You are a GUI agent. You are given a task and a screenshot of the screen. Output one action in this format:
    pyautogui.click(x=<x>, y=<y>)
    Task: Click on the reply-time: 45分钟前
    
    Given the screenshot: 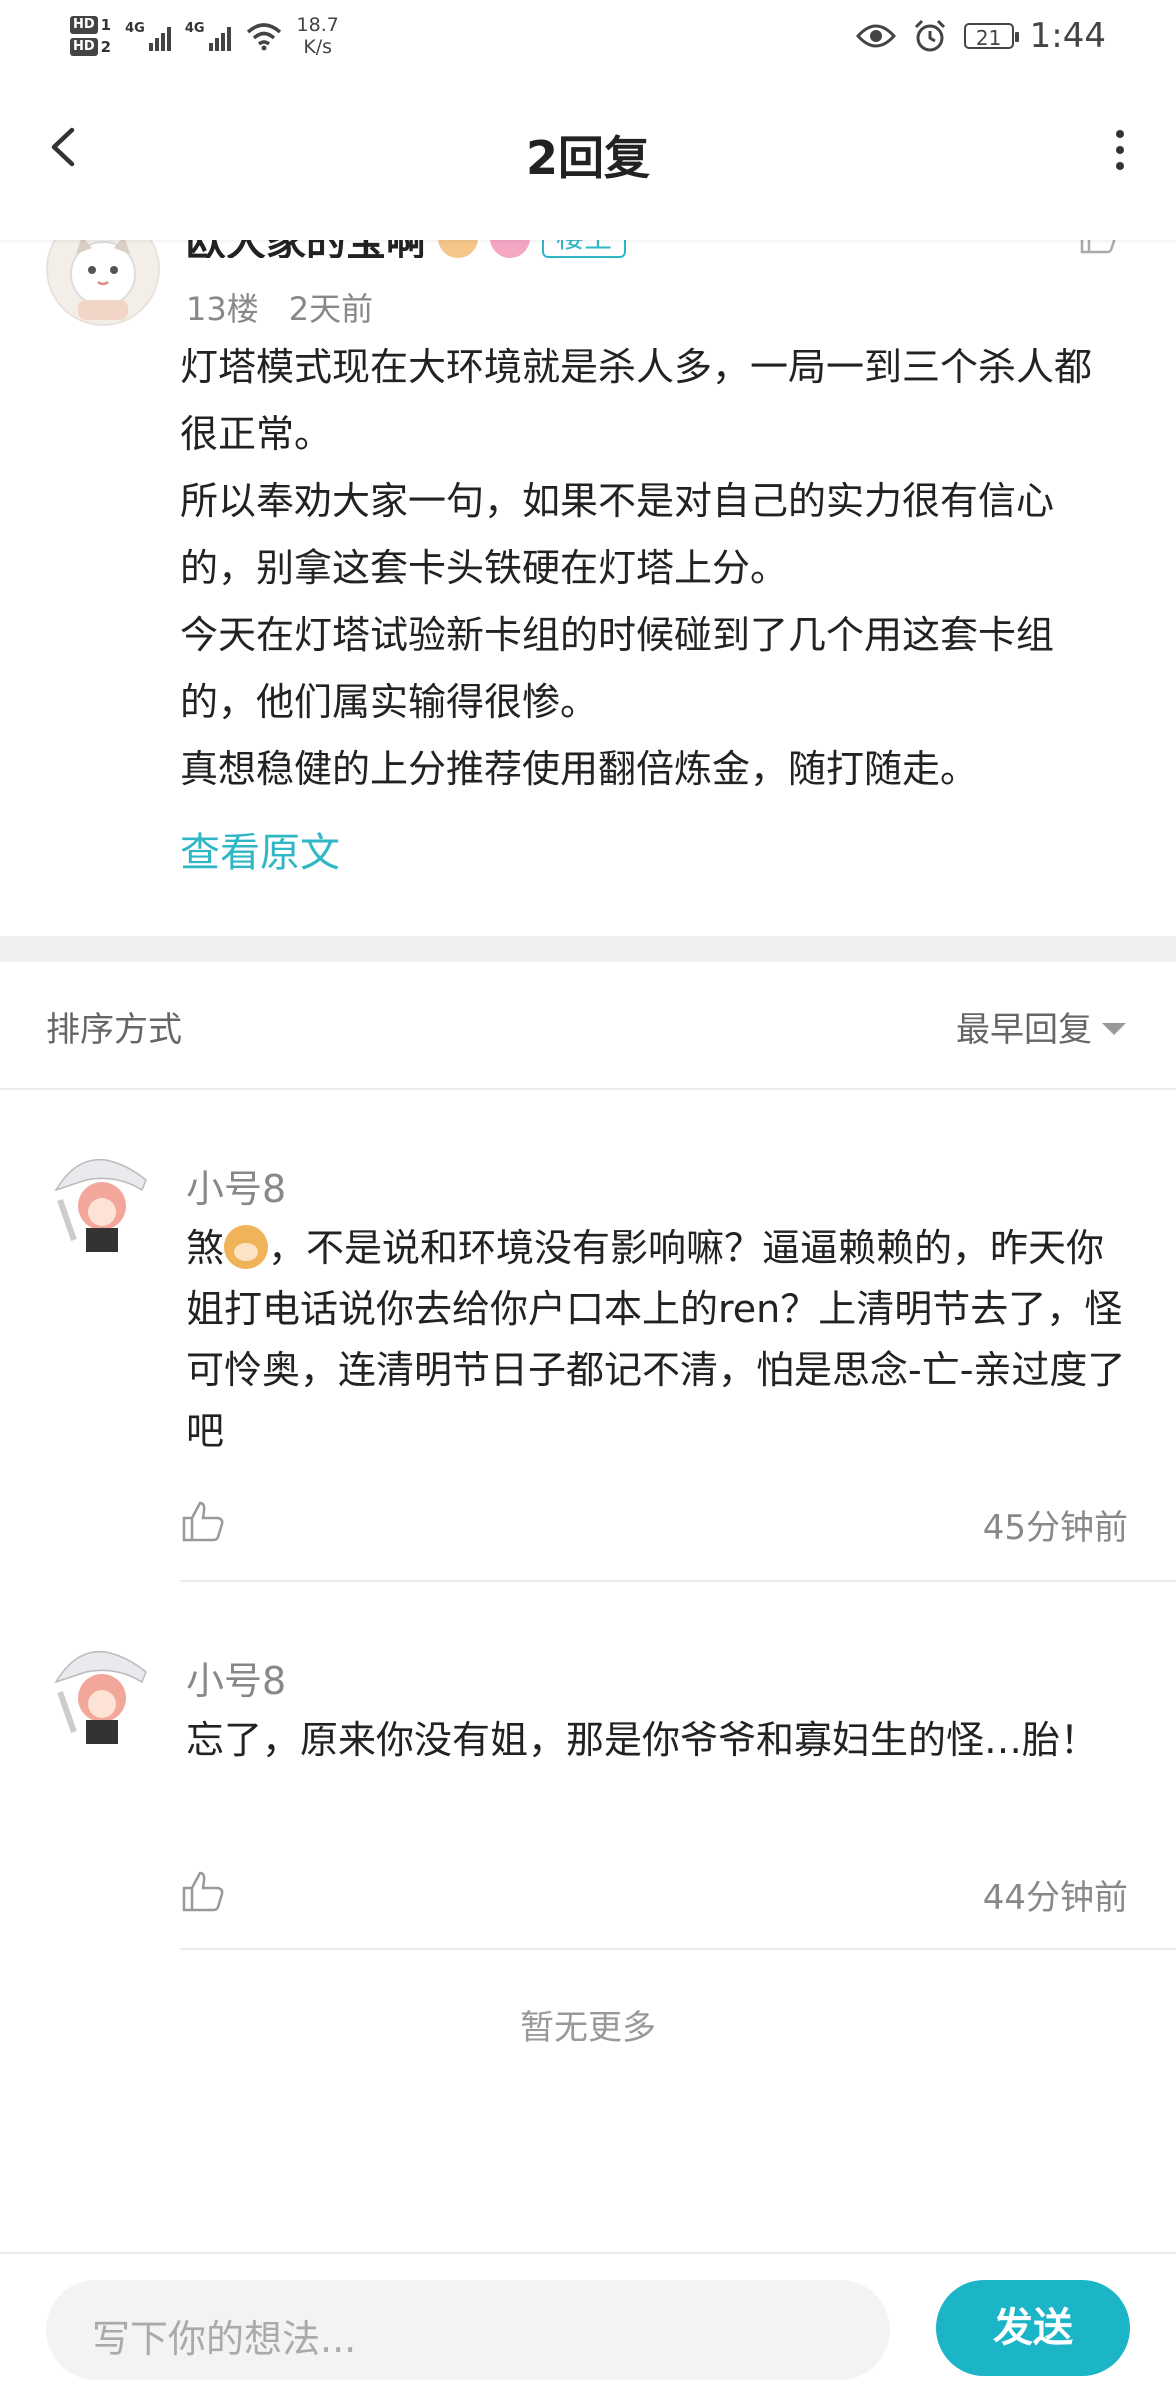 What is the action you would take?
    pyautogui.click(x=1055, y=1528)
    